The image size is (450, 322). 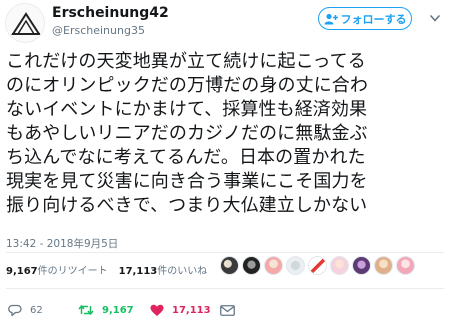 I want to click on envelope-icon, so click(x=227, y=310).